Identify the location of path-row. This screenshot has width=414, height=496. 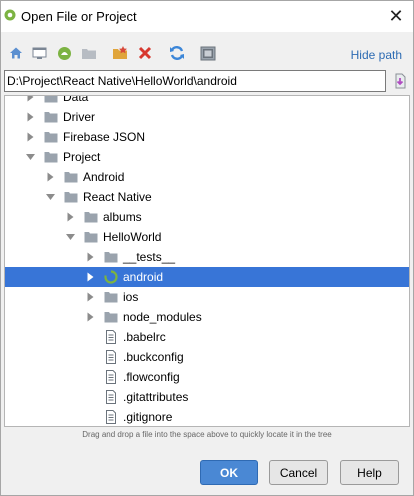
(207, 81).